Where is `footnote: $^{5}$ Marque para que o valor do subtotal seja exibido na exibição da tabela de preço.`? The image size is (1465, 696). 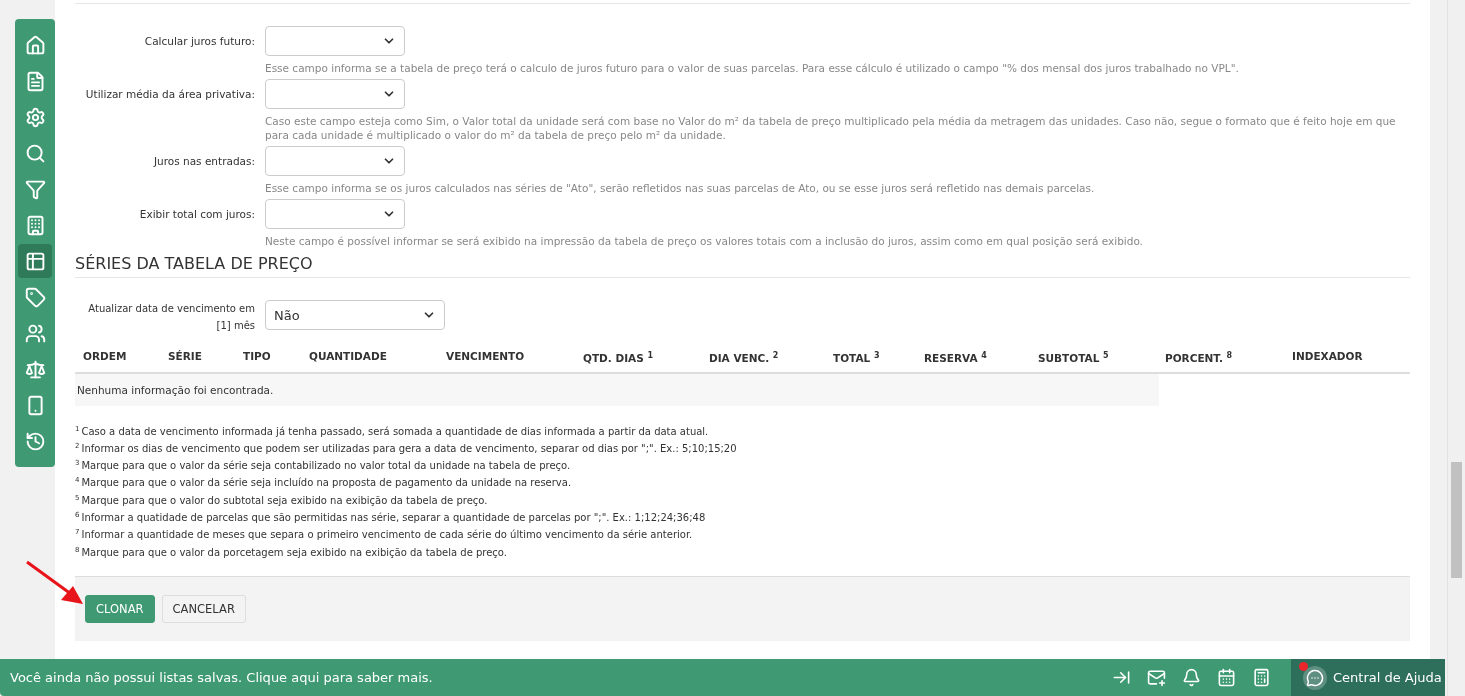 footnote: $^{5}$ Marque para que o valor do subtotal seja exibido na exibição da tabela de preço. is located at coordinates (282, 500).